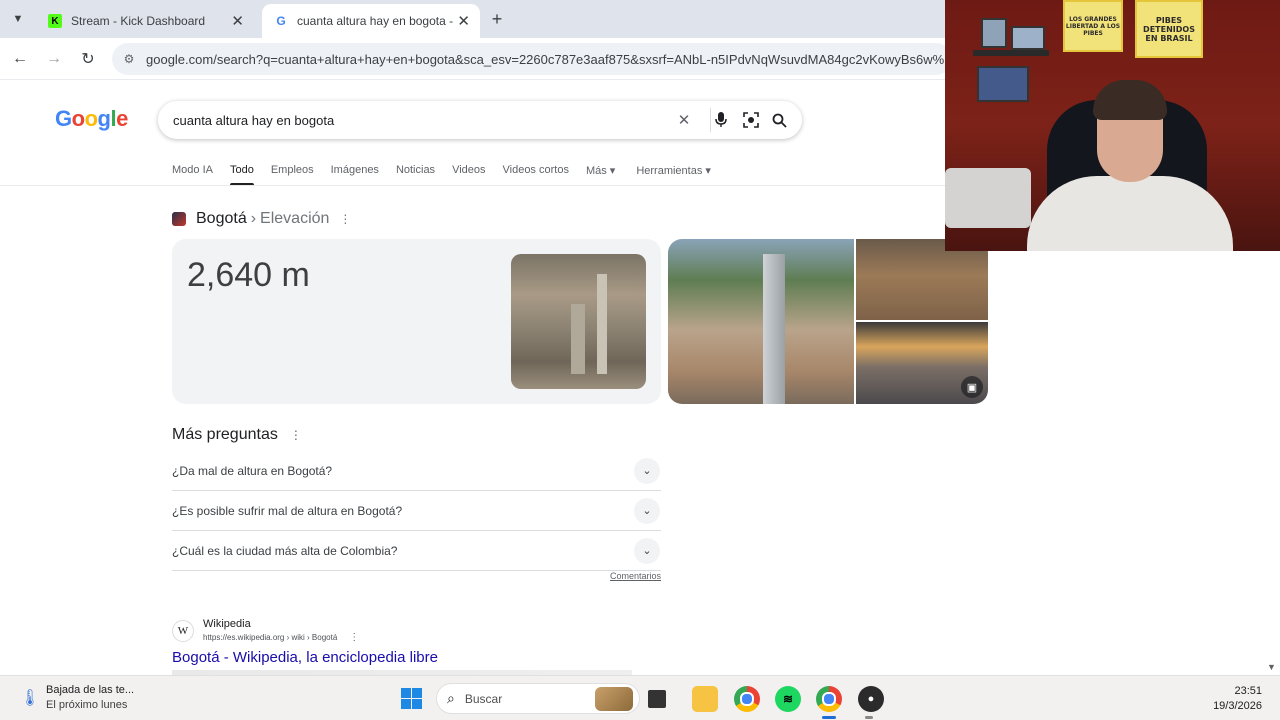 The image size is (1280, 720). What do you see at coordinates (869, 717) in the screenshot?
I see `running-app-indicator` at bounding box center [869, 717].